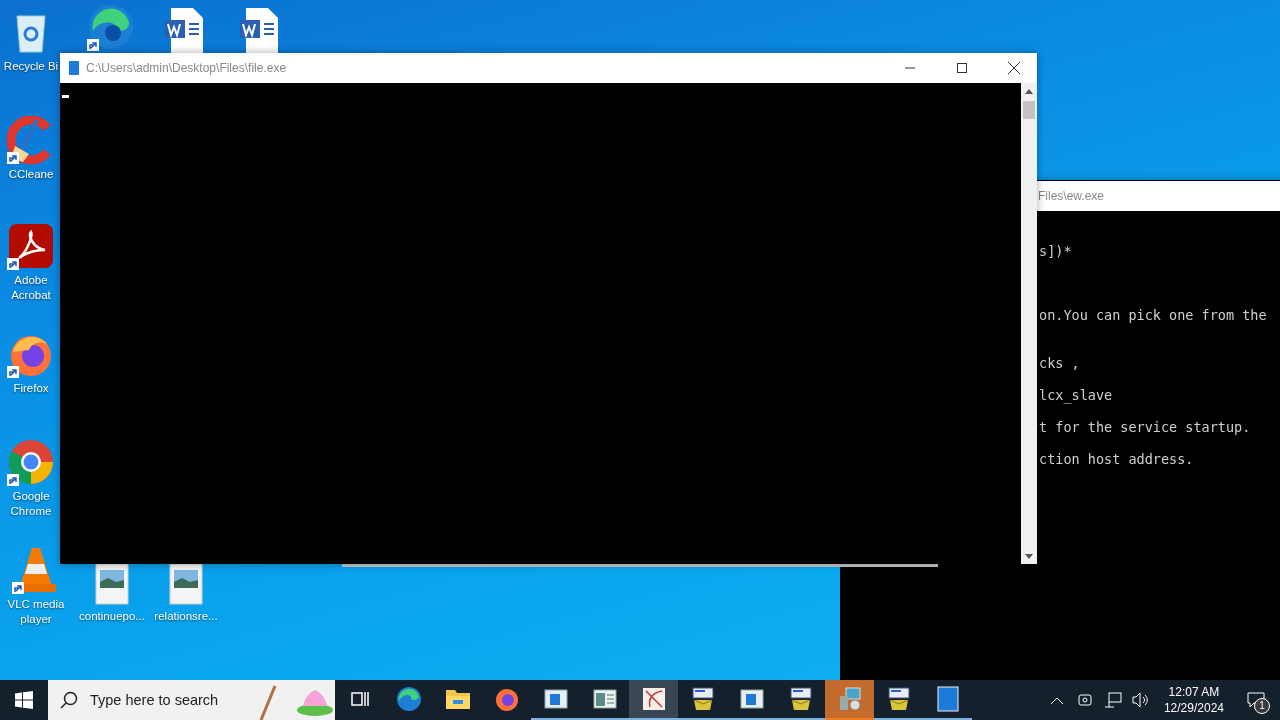 Image resolution: width=1280 pixels, height=720 pixels. Describe the element at coordinates (1112, 700) in the screenshot. I see `network-icon` at that location.